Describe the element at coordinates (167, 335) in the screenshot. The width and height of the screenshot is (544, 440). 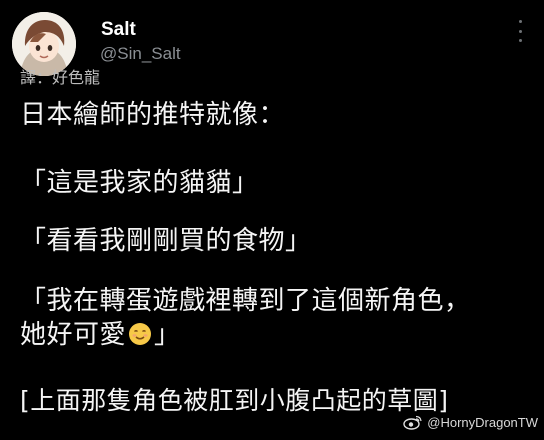
I see `tweet-text-fragment: 」` at that location.